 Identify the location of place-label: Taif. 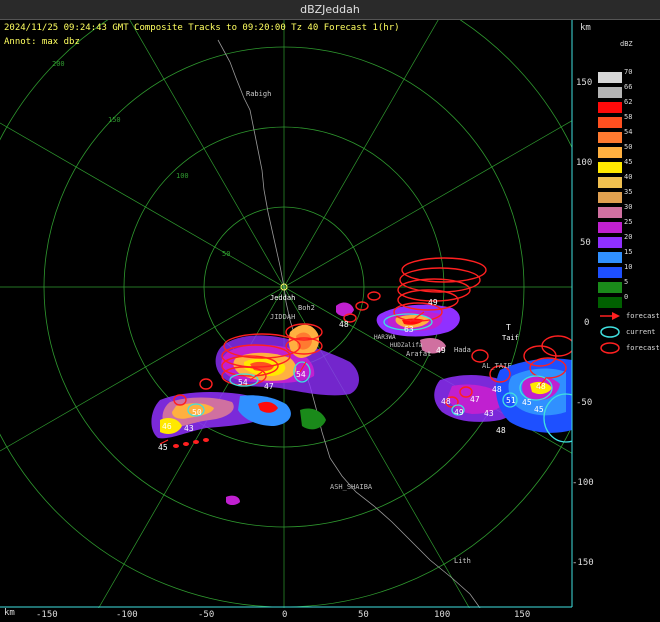
(510, 338).